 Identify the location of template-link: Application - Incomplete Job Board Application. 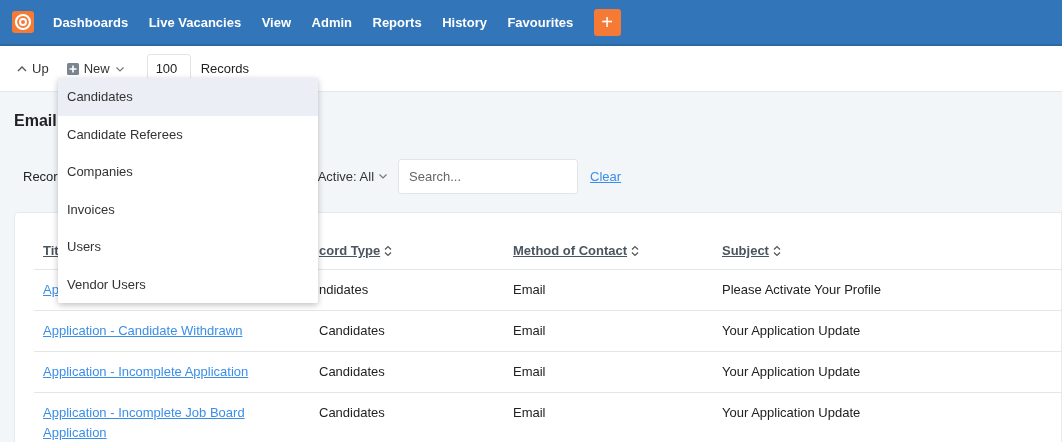
(164, 422).